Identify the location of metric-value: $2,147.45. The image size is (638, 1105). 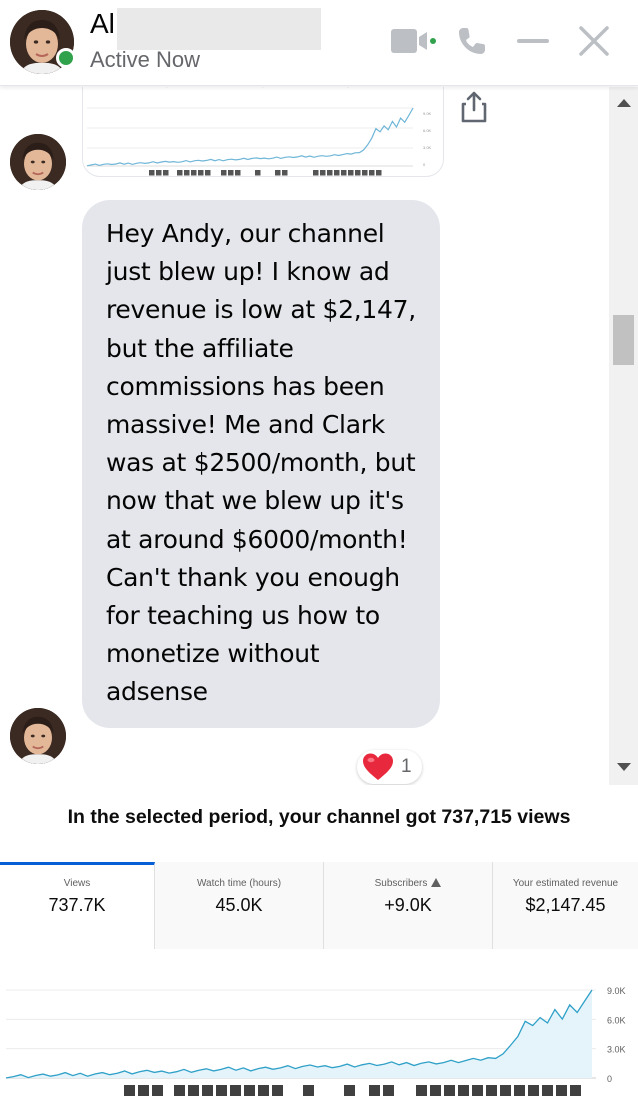
(565, 905).